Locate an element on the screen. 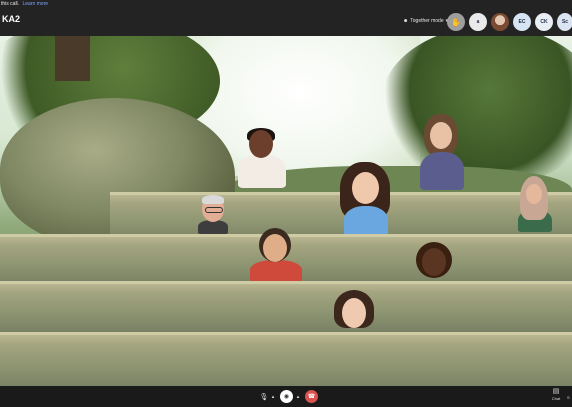  participant-avatar: CK is located at coordinates (544, 22).